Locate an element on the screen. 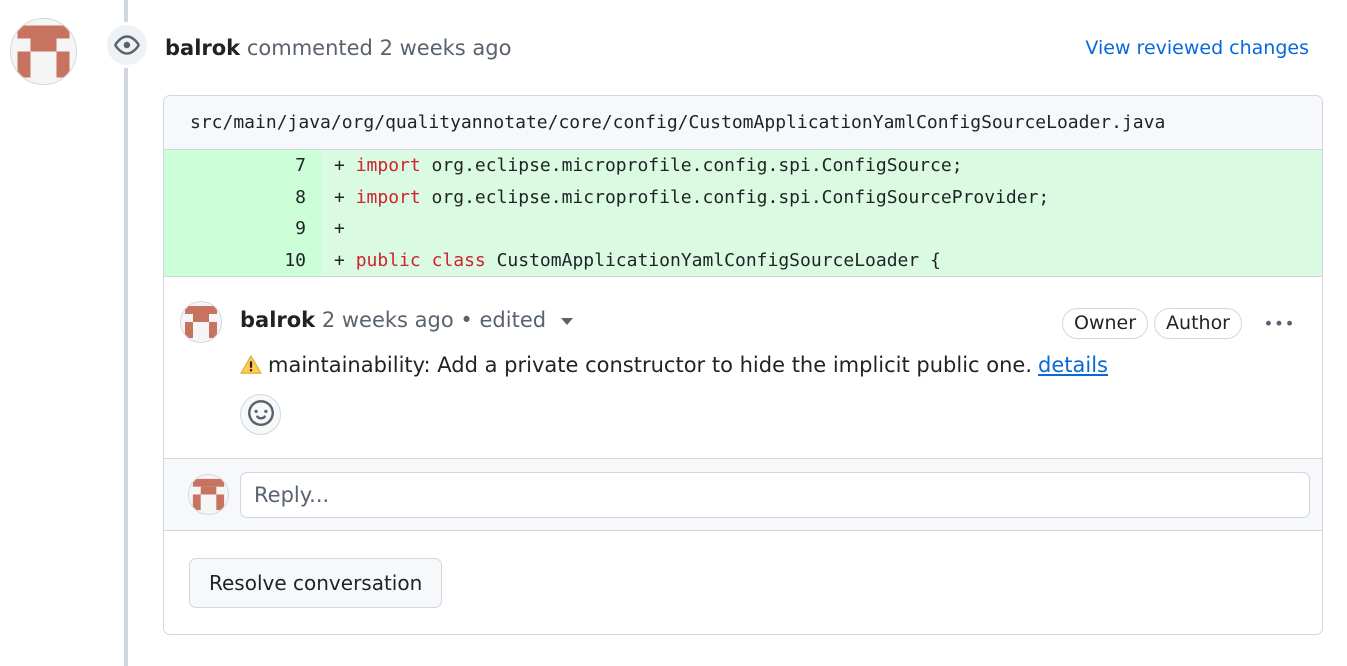 This screenshot has height=666, width=1347. details-link: details is located at coordinates (1073, 365).